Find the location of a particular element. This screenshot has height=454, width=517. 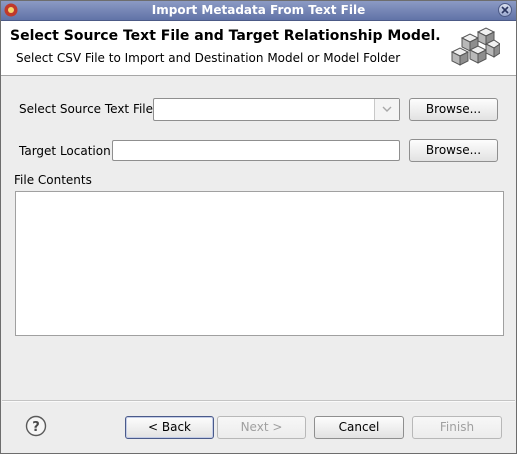

title-bar: Import Metadata From Text File is located at coordinates (258, 11).